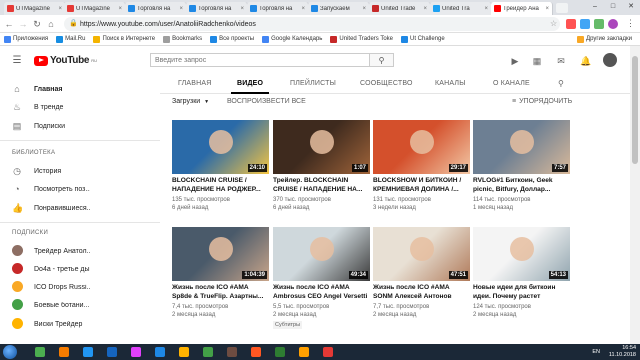  I want to click on sidebar-item: ◷ История, so click(80, 171).